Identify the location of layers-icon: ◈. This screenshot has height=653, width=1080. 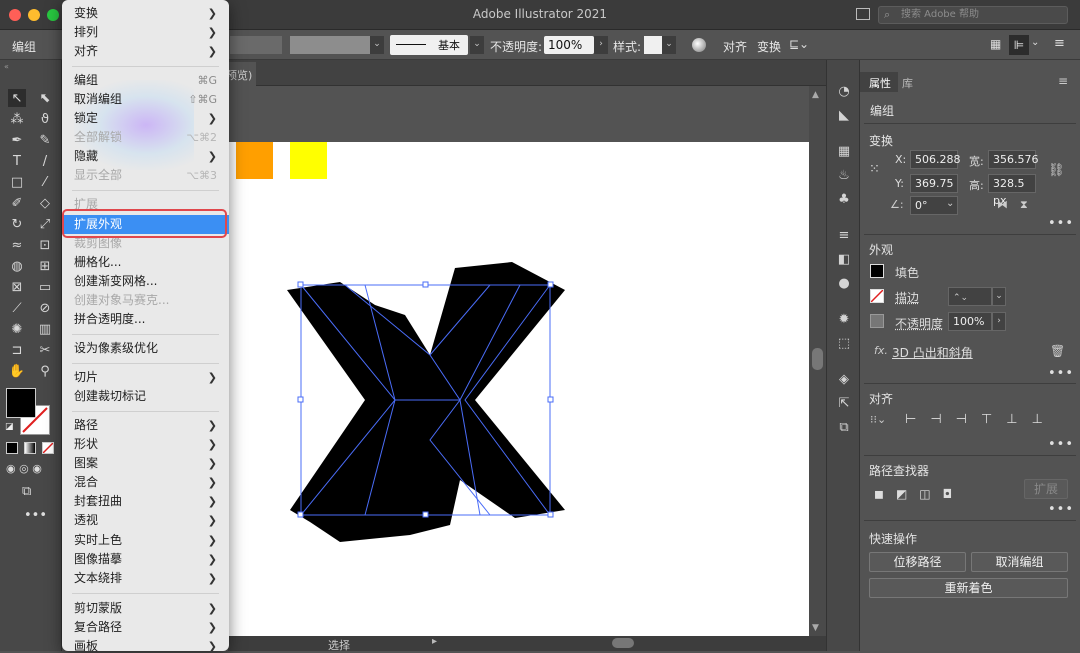
(844, 379).